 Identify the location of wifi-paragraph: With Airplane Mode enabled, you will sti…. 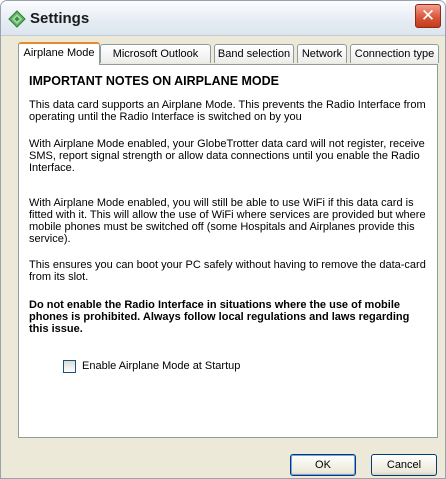
(227, 221).